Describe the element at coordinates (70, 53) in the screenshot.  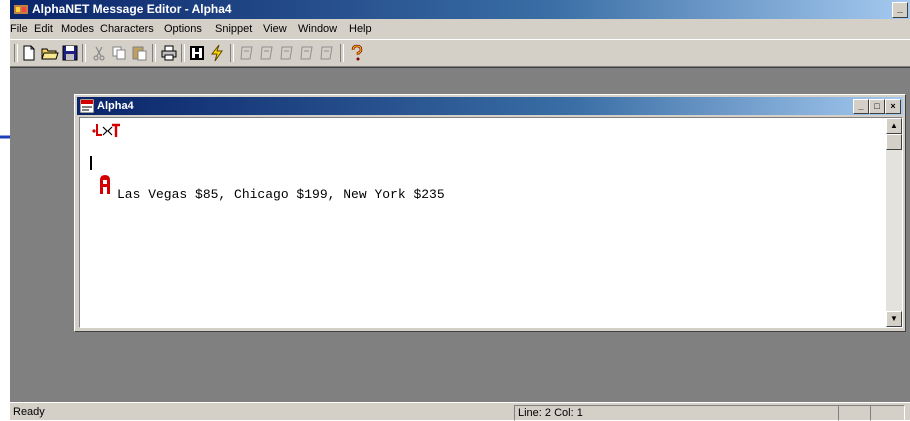
I see `save-disk-icon` at that location.